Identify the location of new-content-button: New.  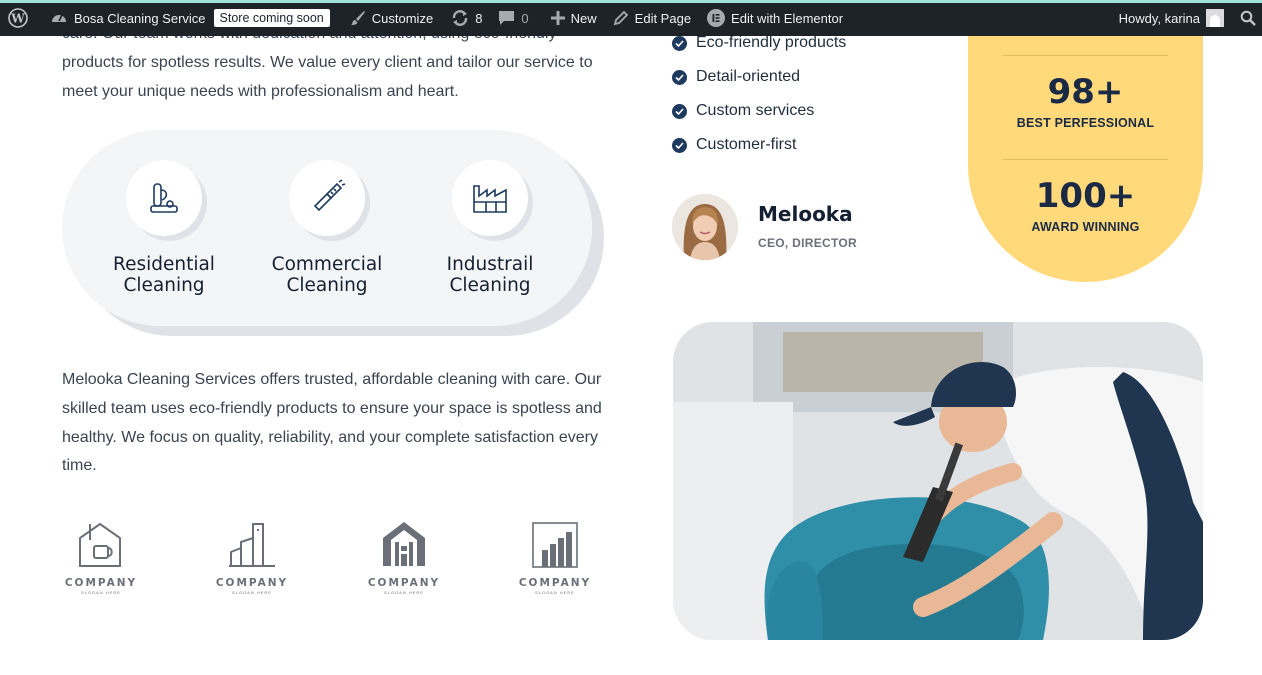
(571, 18).